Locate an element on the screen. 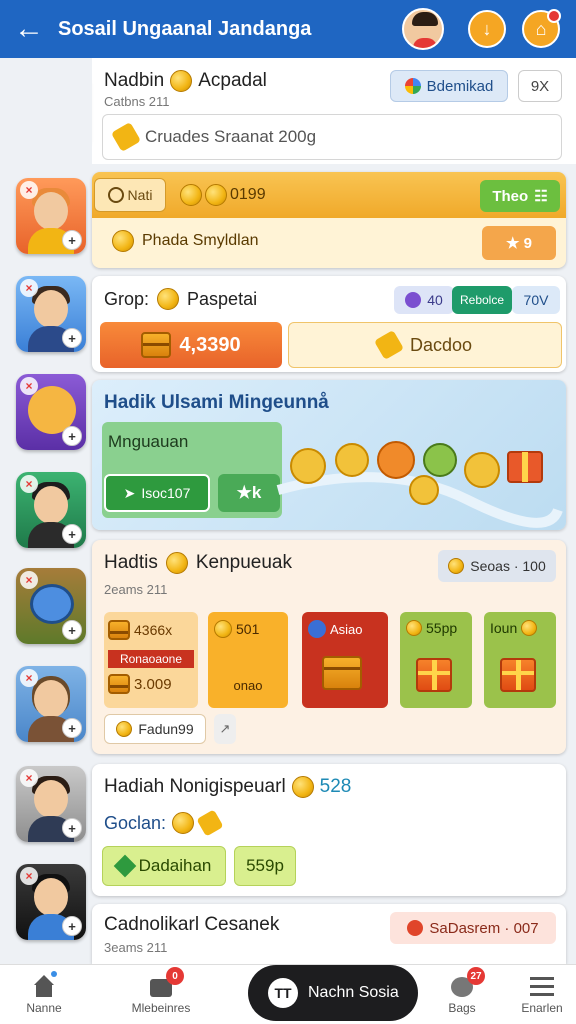 Image resolution: width=576 pixels, height=1024 pixels. theo-button: Theo ☷ is located at coordinates (520, 196).